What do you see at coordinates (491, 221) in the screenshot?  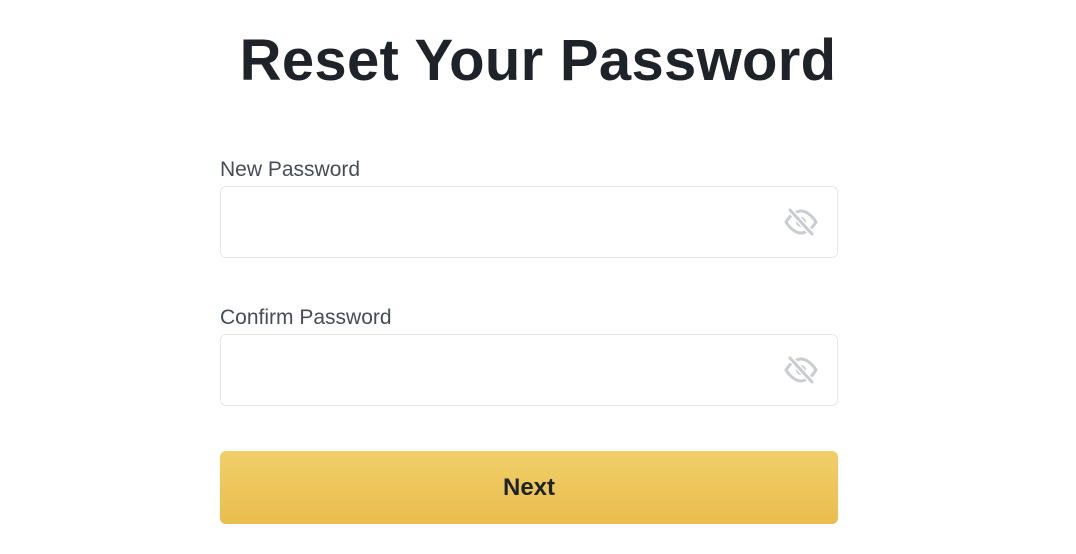 I see `new-password-input` at bounding box center [491, 221].